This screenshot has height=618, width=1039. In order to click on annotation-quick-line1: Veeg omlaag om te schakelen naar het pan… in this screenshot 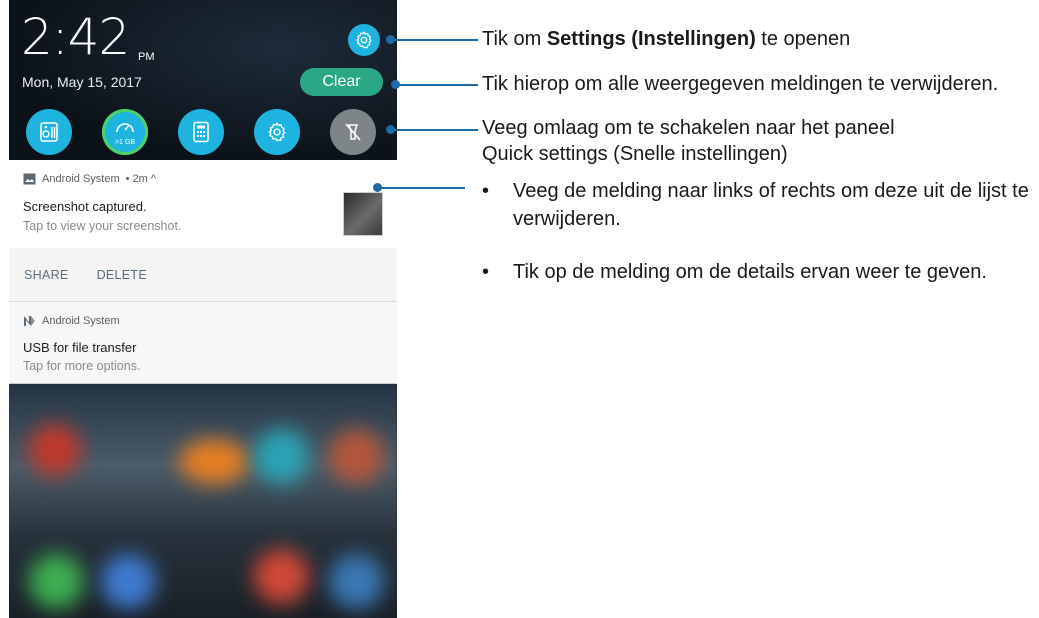, I will do `click(688, 128)`.